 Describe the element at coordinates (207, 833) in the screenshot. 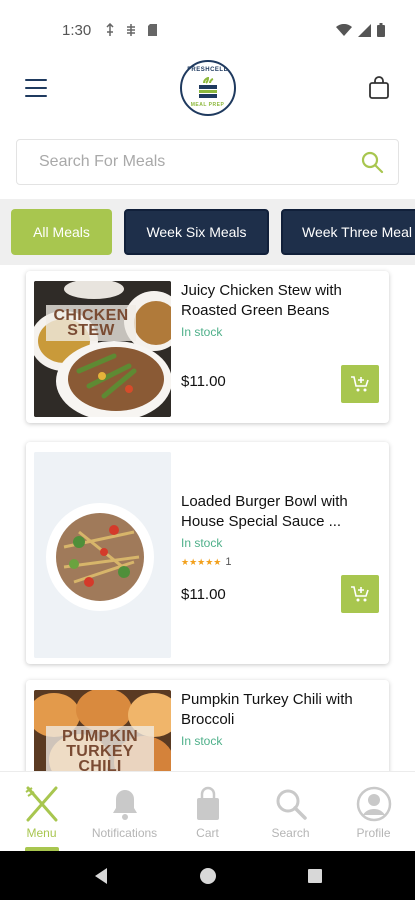

I see `nav-label: Cart` at that location.